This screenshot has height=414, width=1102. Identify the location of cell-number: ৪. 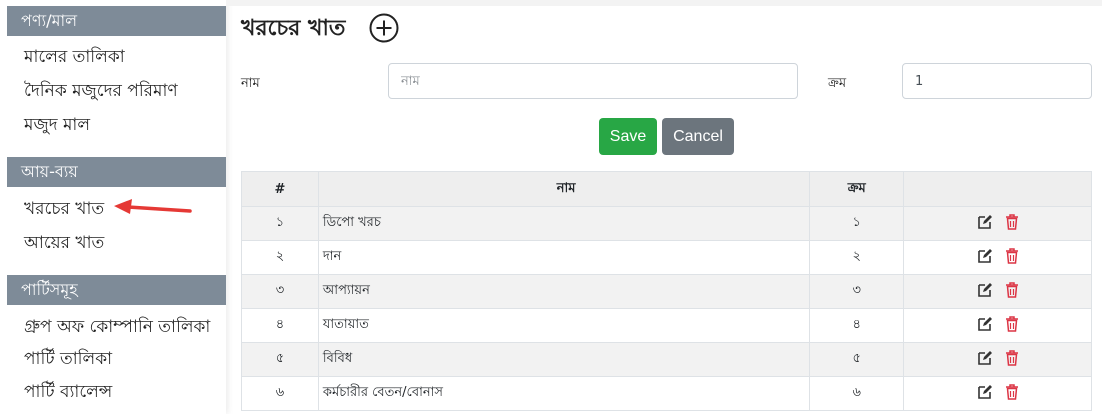
(280, 325).